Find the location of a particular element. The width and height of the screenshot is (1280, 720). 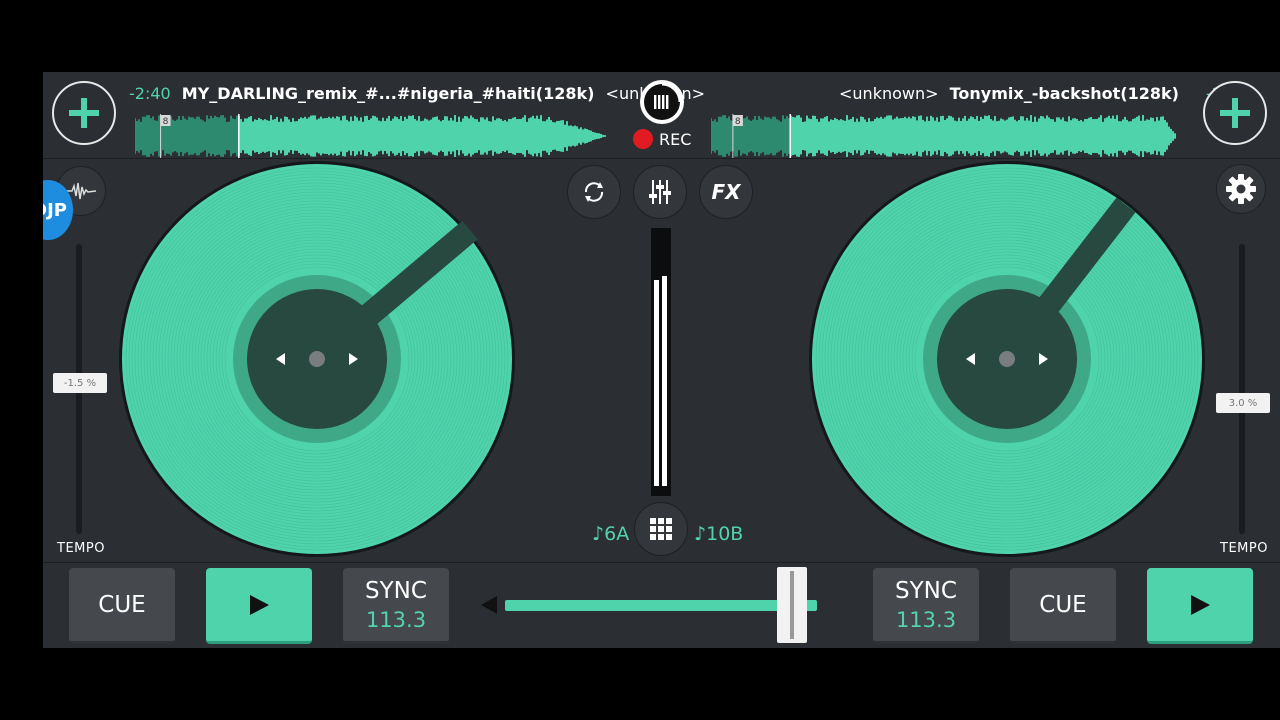

right-tempo-value: 3.0 % is located at coordinates (1243, 403).